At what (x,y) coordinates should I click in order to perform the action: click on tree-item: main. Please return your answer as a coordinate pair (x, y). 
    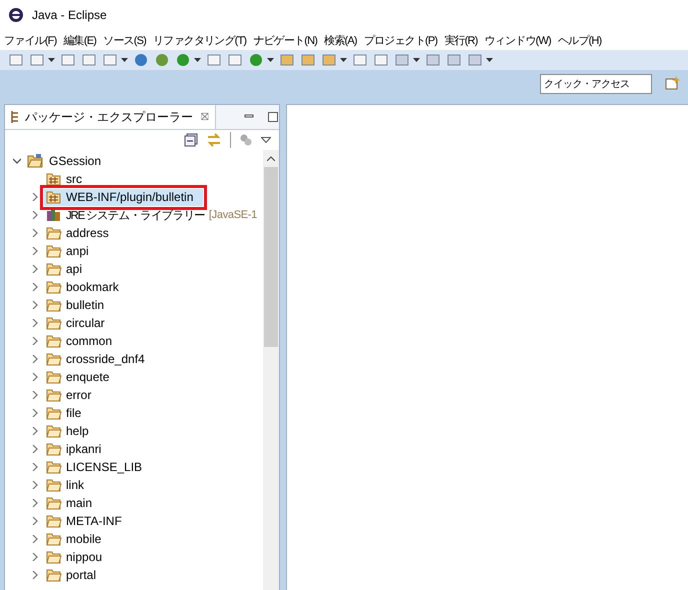
    Looking at the image, I should click on (69, 503).